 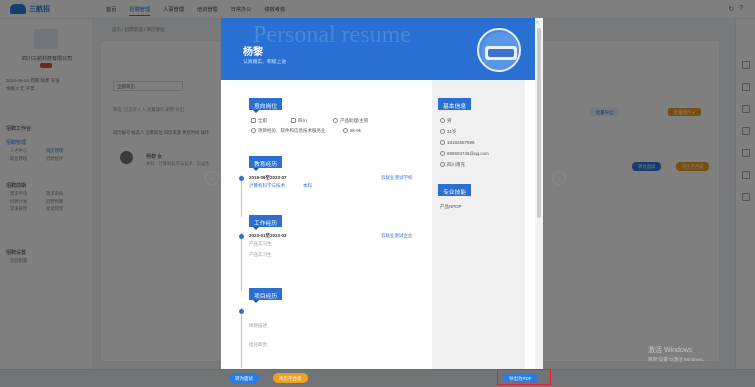 I want to click on work-company: 云就业测试企业, so click(x=397, y=235).